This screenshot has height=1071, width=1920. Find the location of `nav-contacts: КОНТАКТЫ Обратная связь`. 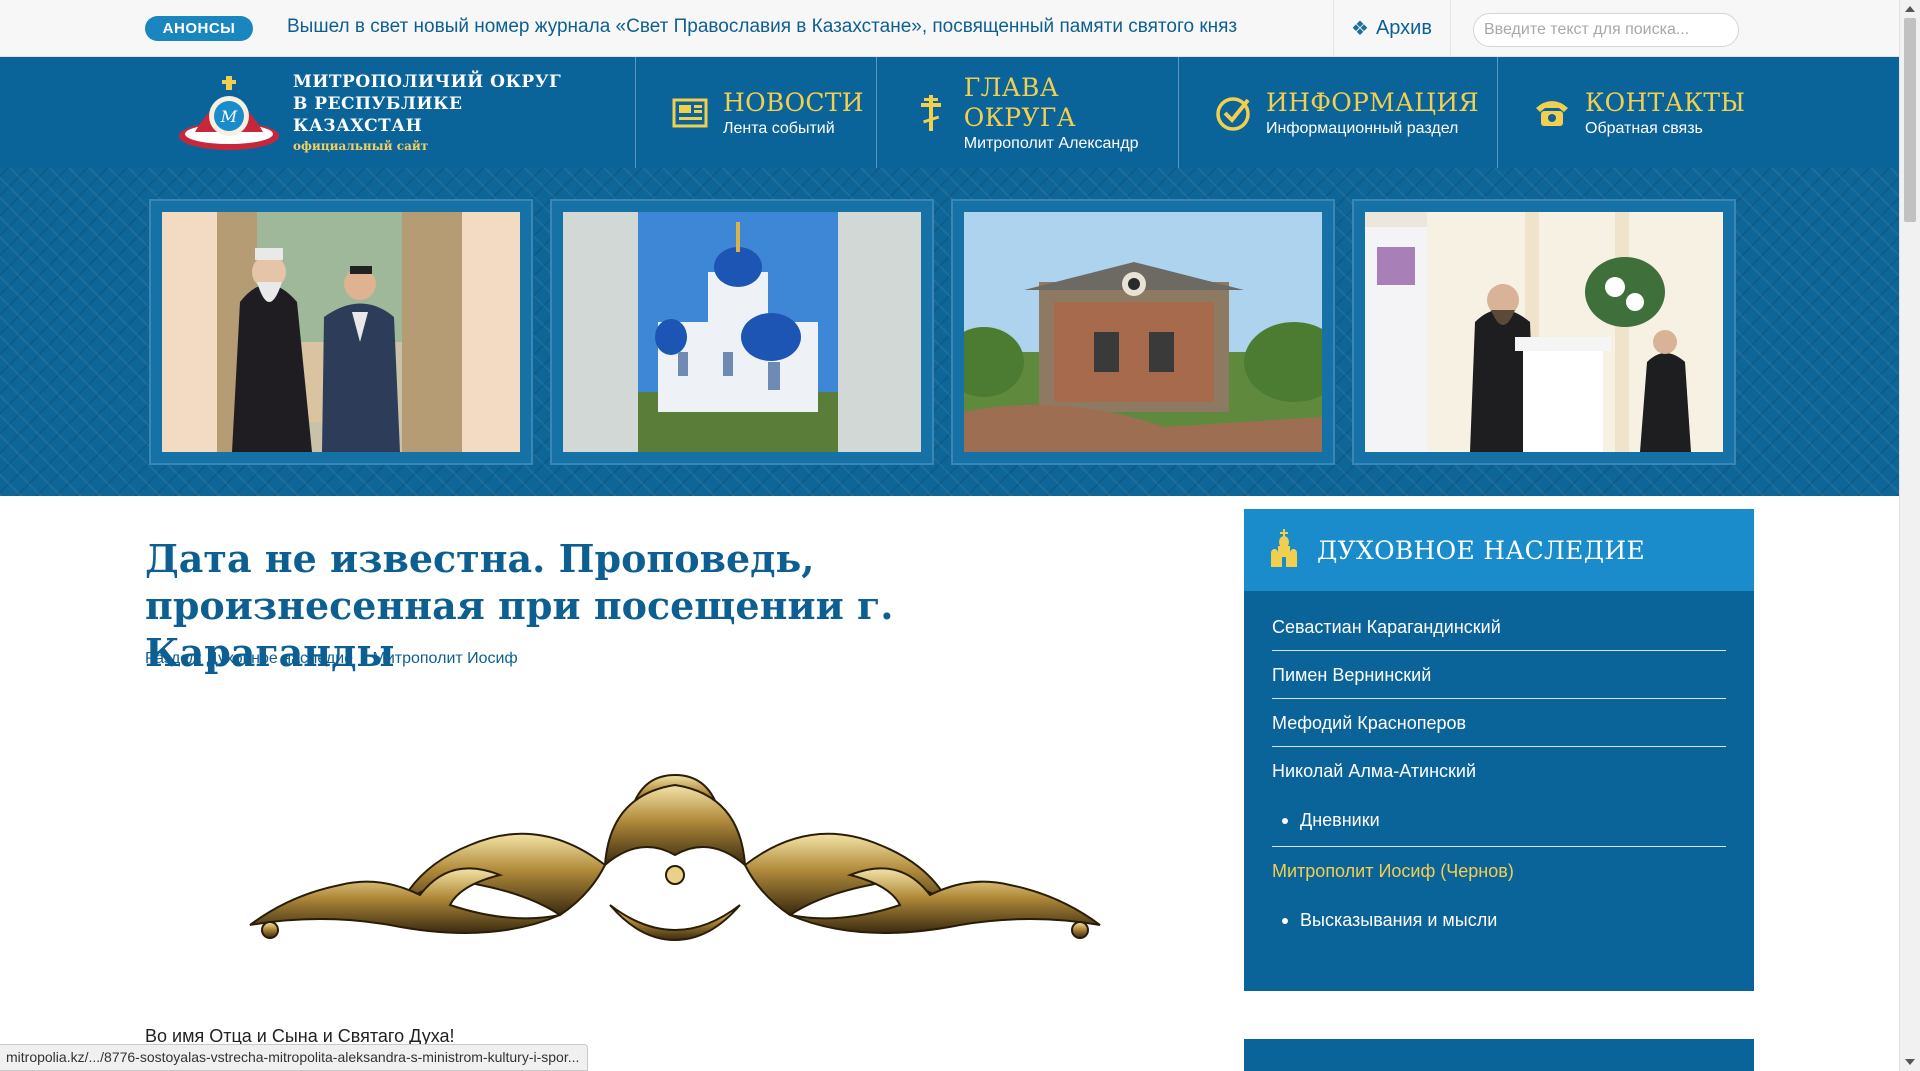

nav-contacts: КОНТАКТЫ Обратная связь is located at coordinates (1635, 112).